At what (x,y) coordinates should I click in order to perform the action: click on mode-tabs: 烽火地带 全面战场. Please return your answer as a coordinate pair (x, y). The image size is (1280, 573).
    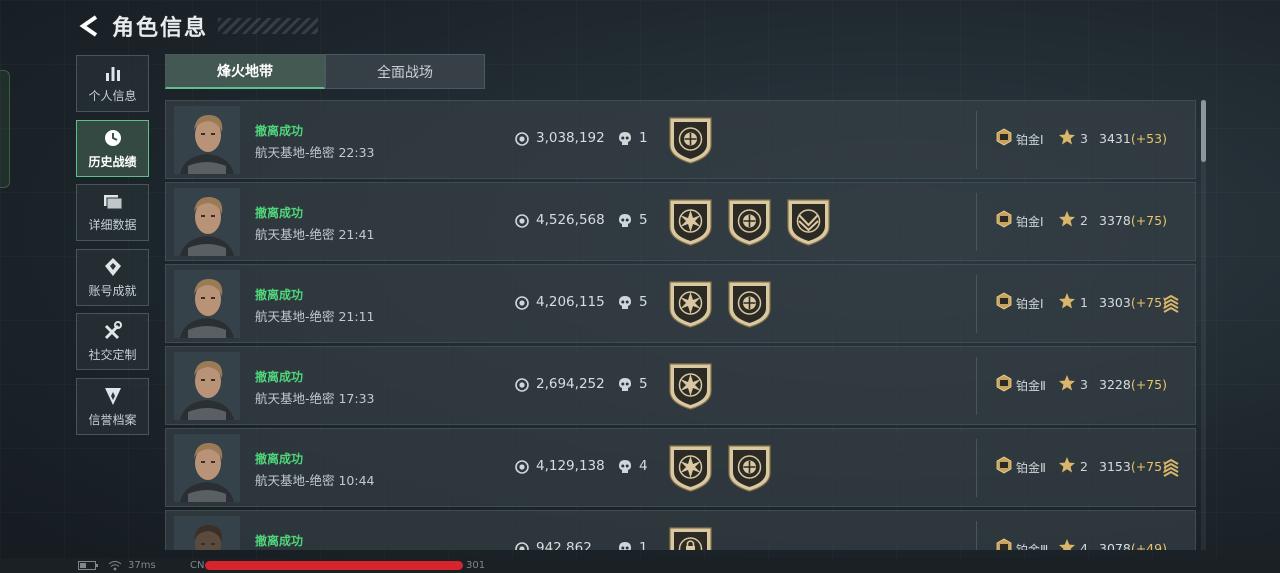
    Looking at the image, I should click on (325, 71).